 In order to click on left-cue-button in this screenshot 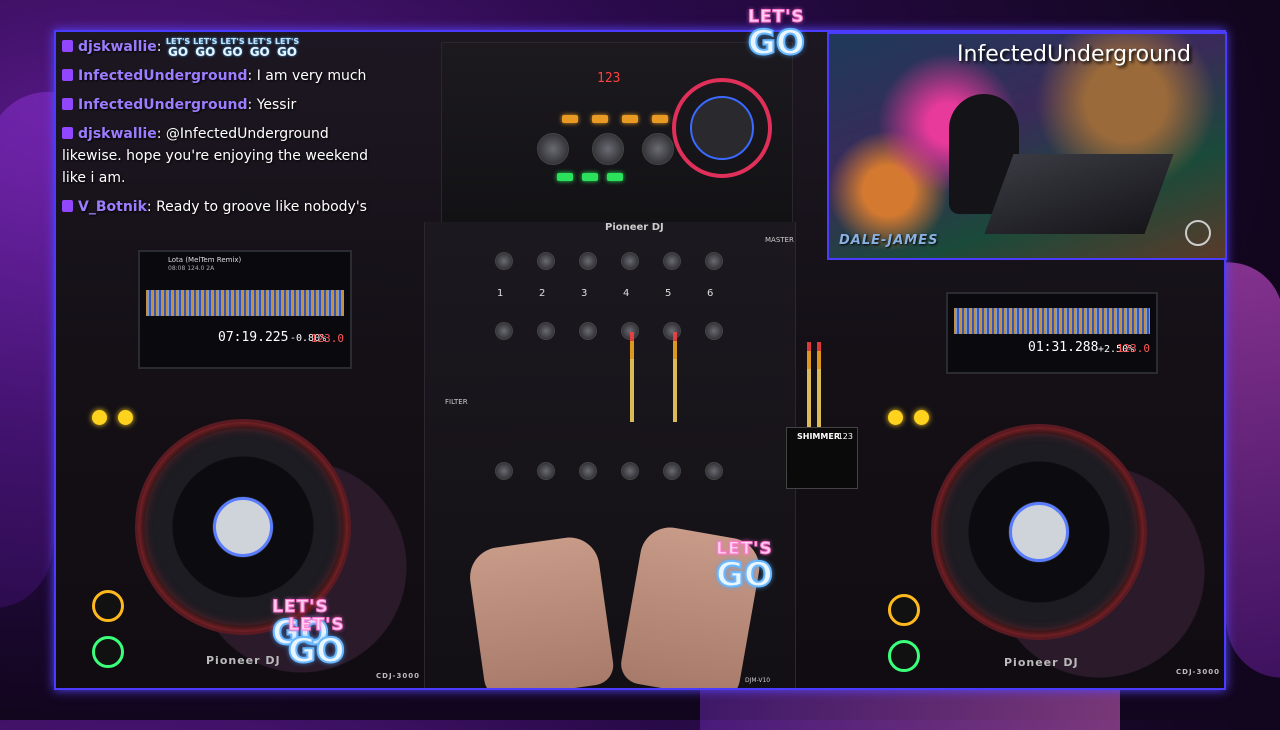, I will do `click(108, 606)`.